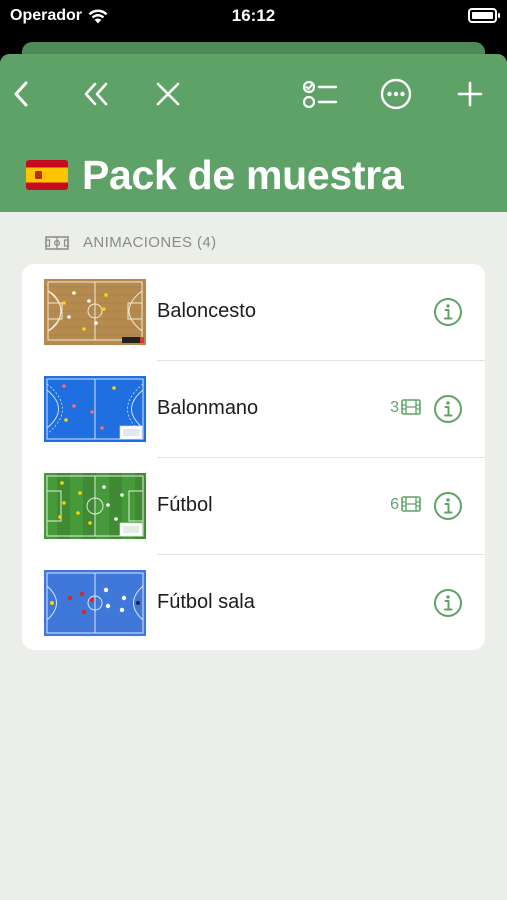 This screenshot has height=900, width=507. I want to click on football-pitch-thumbnail, so click(95, 506).